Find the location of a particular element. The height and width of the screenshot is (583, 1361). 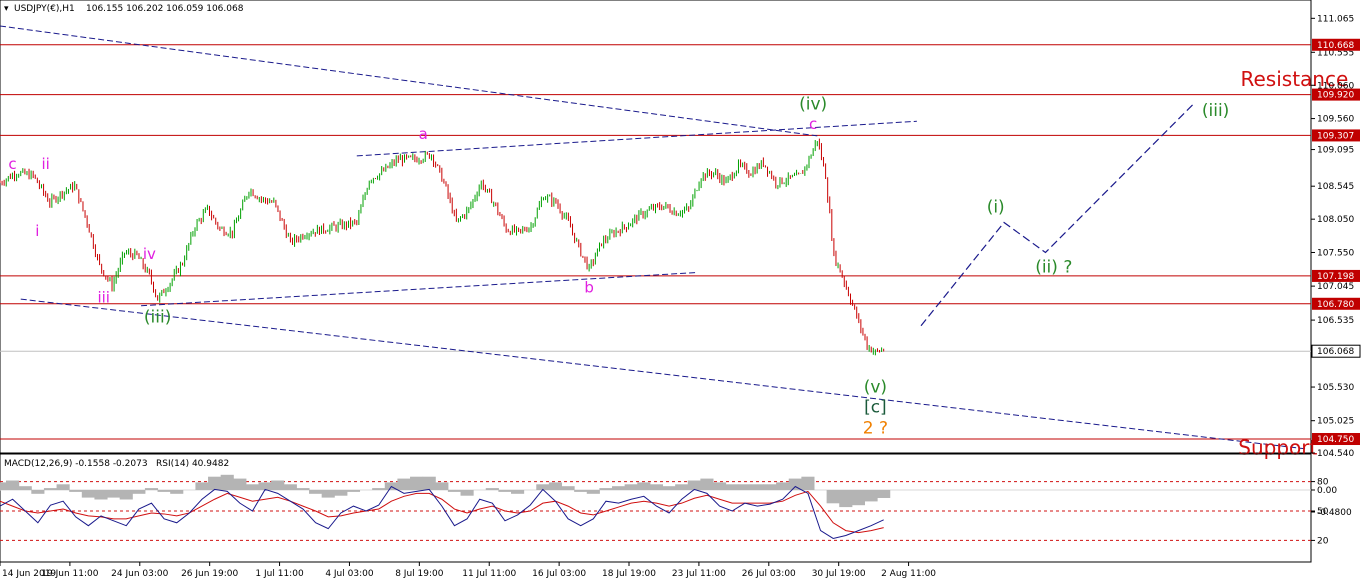

indicator-tick-label: -0.4800 is located at coordinates (1334, 513).